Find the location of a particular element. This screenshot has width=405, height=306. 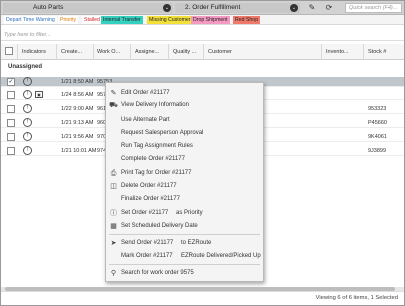

order-select: 2. Order Fulfillment ⌄ is located at coordinates (237, 8).